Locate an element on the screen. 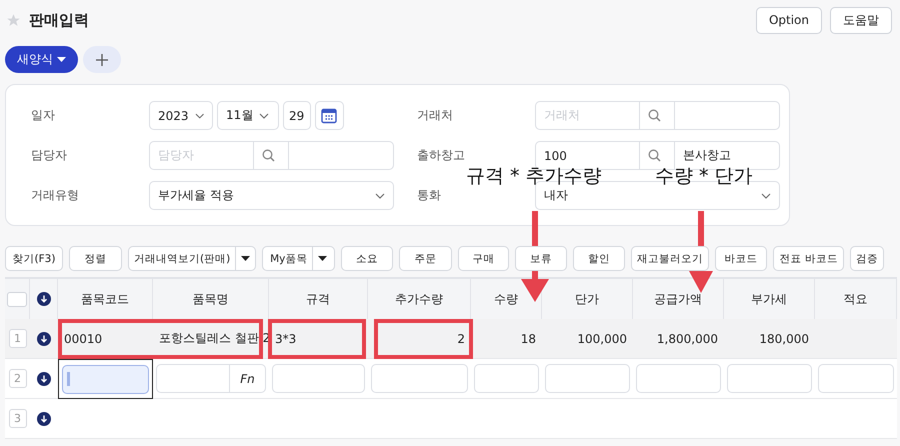 The image size is (900, 446). toolbar-button: 주문 is located at coordinates (425, 258).